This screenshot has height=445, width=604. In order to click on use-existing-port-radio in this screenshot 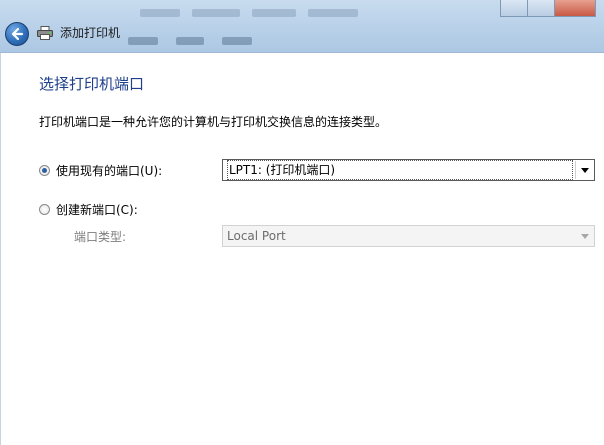, I will do `click(44, 170)`.